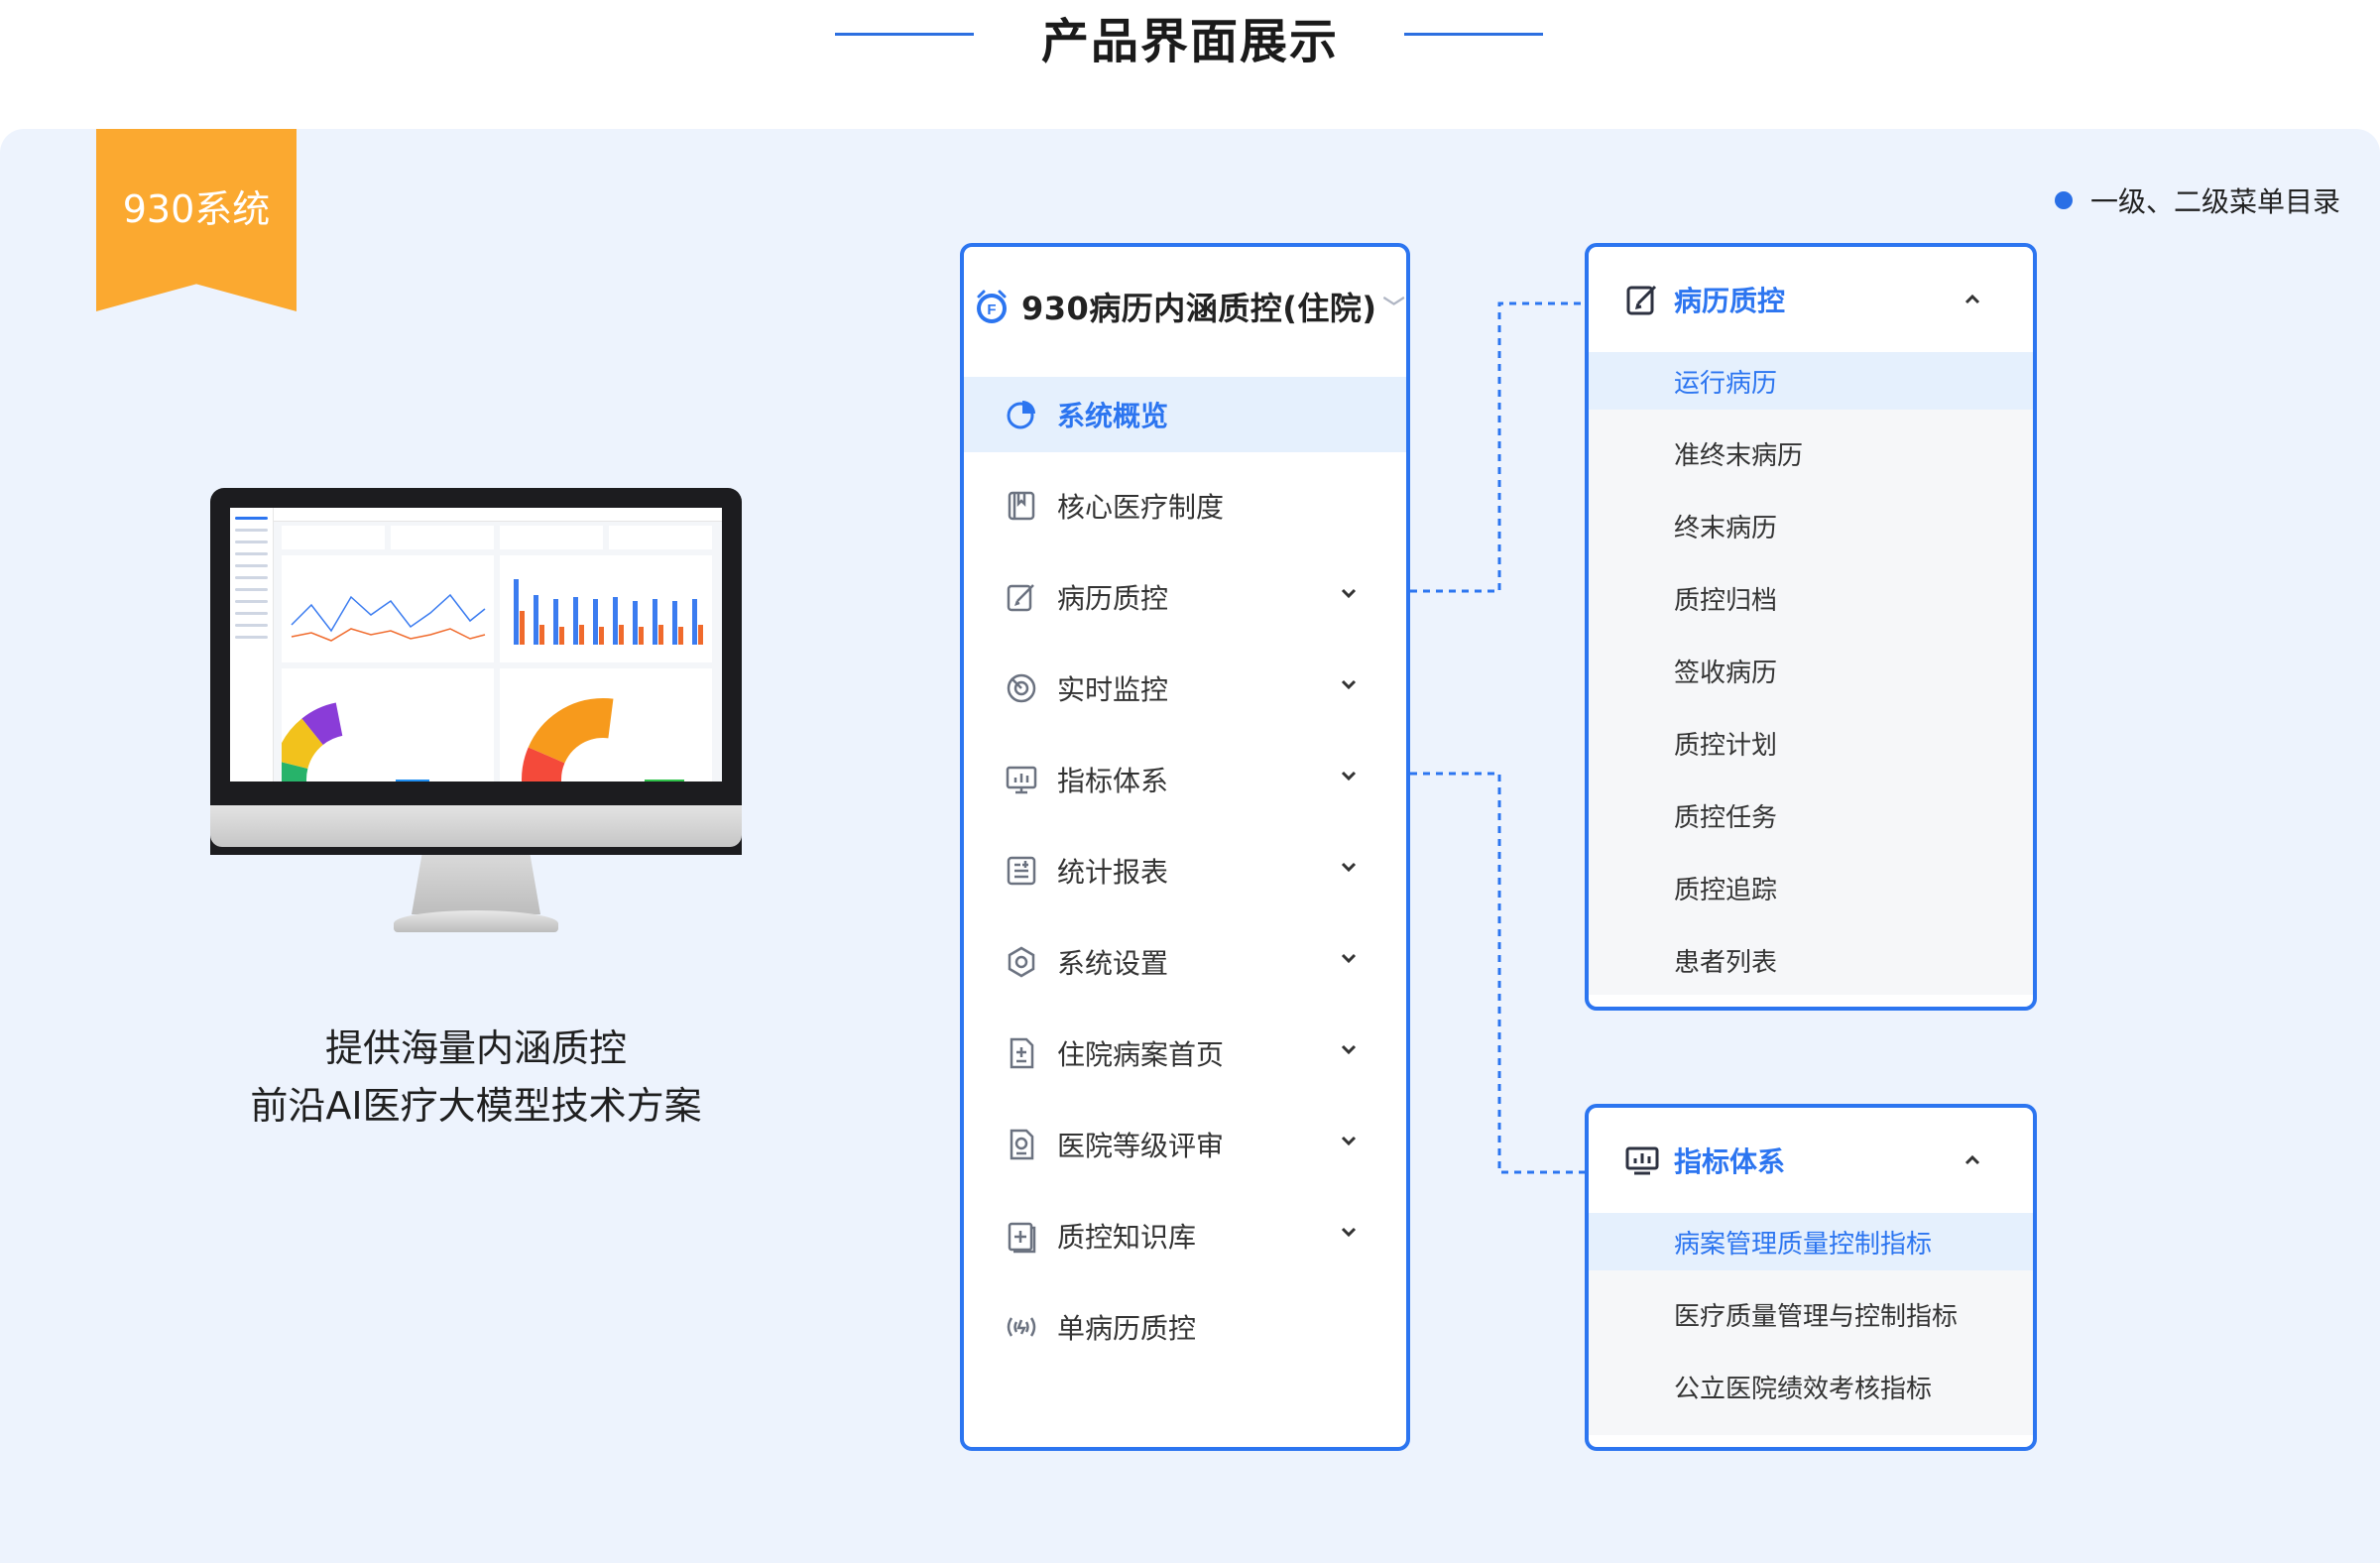 This screenshot has height=1563, width=2380. I want to click on monitor-mockup, so click(476, 671).